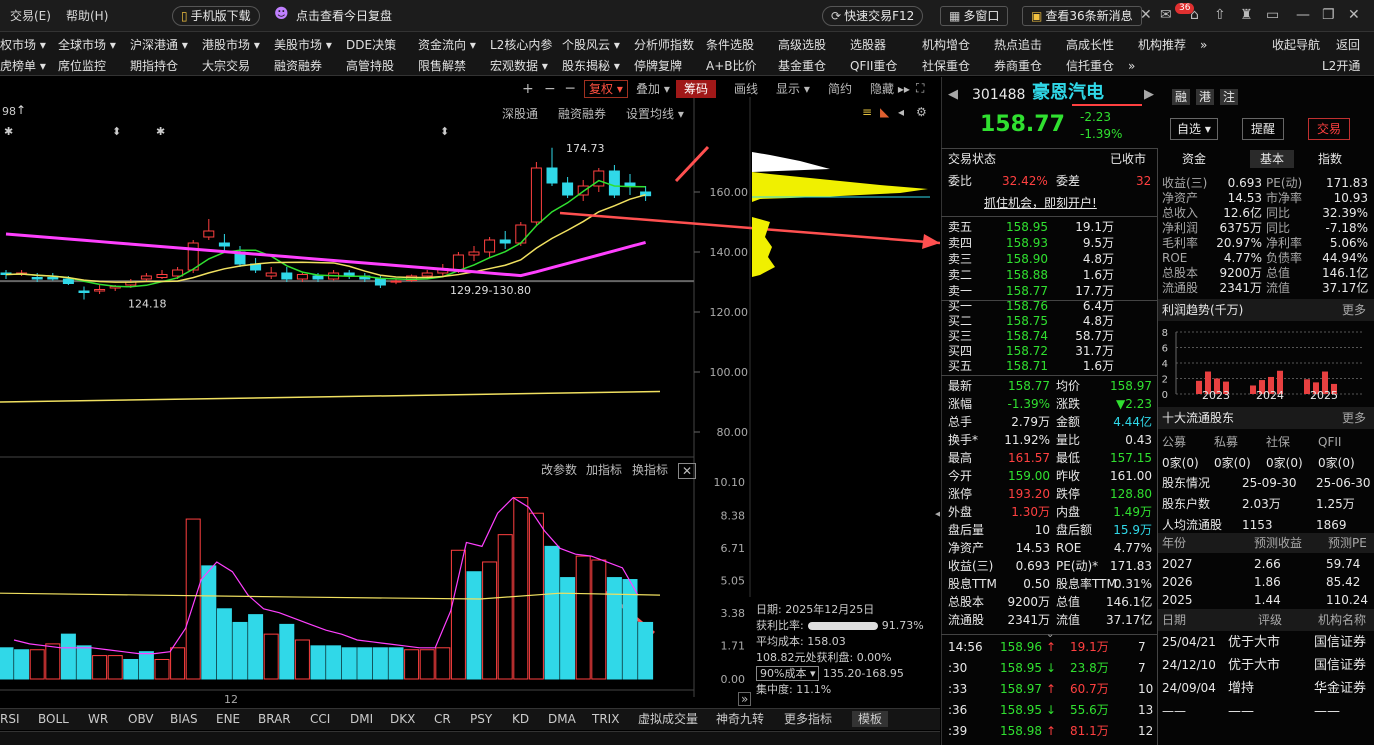 The width and height of the screenshot is (1374, 745). What do you see at coordinates (1341, 66) in the screenshot?
I see `nav-item-r2-17: L2开通` at bounding box center [1341, 66].